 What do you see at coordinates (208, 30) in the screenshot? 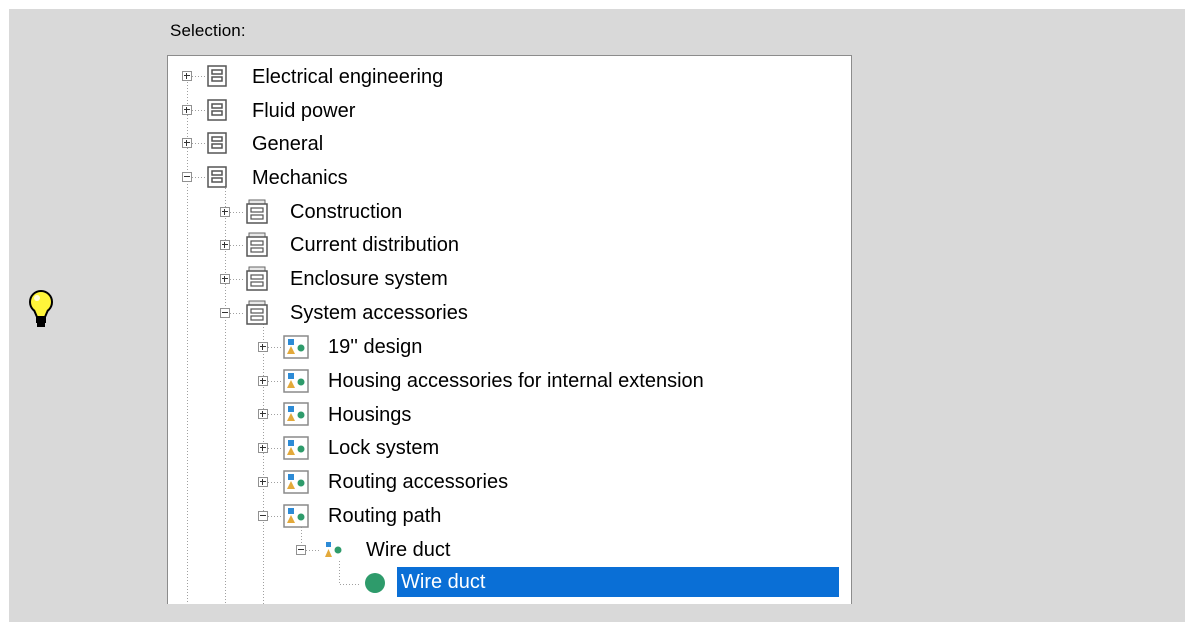
I see `selection-label: Selection:` at bounding box center [208, 30].